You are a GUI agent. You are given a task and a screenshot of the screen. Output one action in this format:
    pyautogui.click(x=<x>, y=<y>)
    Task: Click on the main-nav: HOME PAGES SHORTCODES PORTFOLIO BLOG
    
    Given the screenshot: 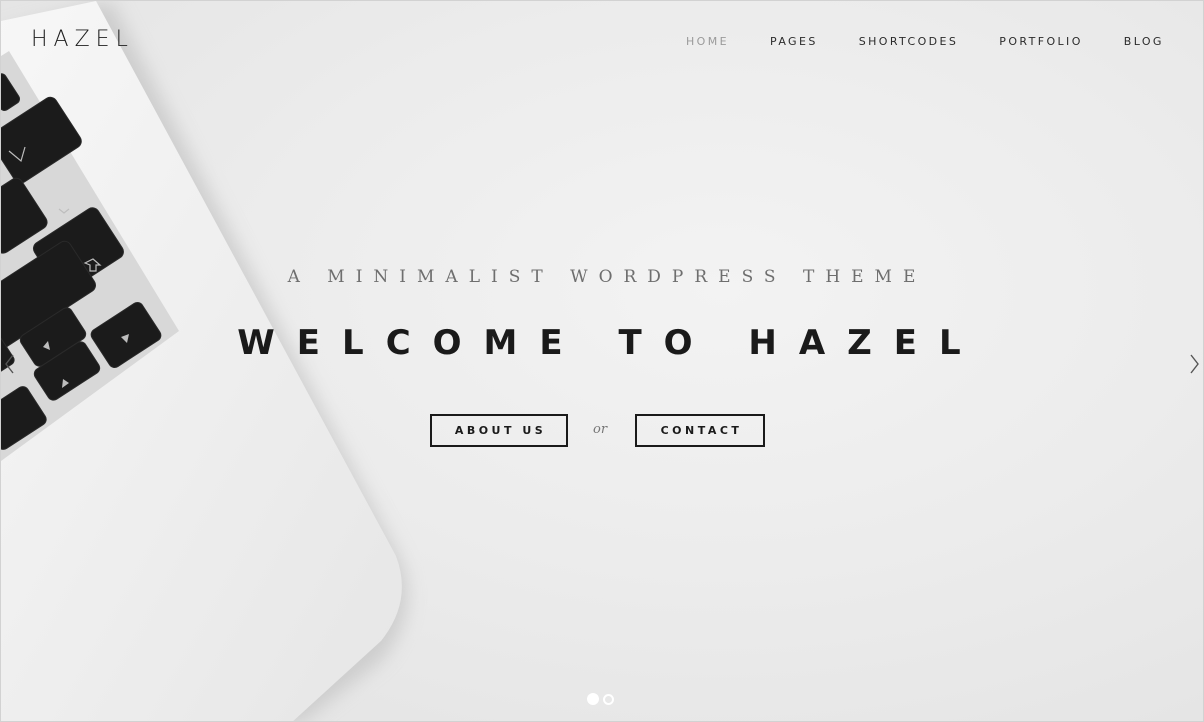 What is the action you would take?
    pyautogui.click(x=914, y=41)
    